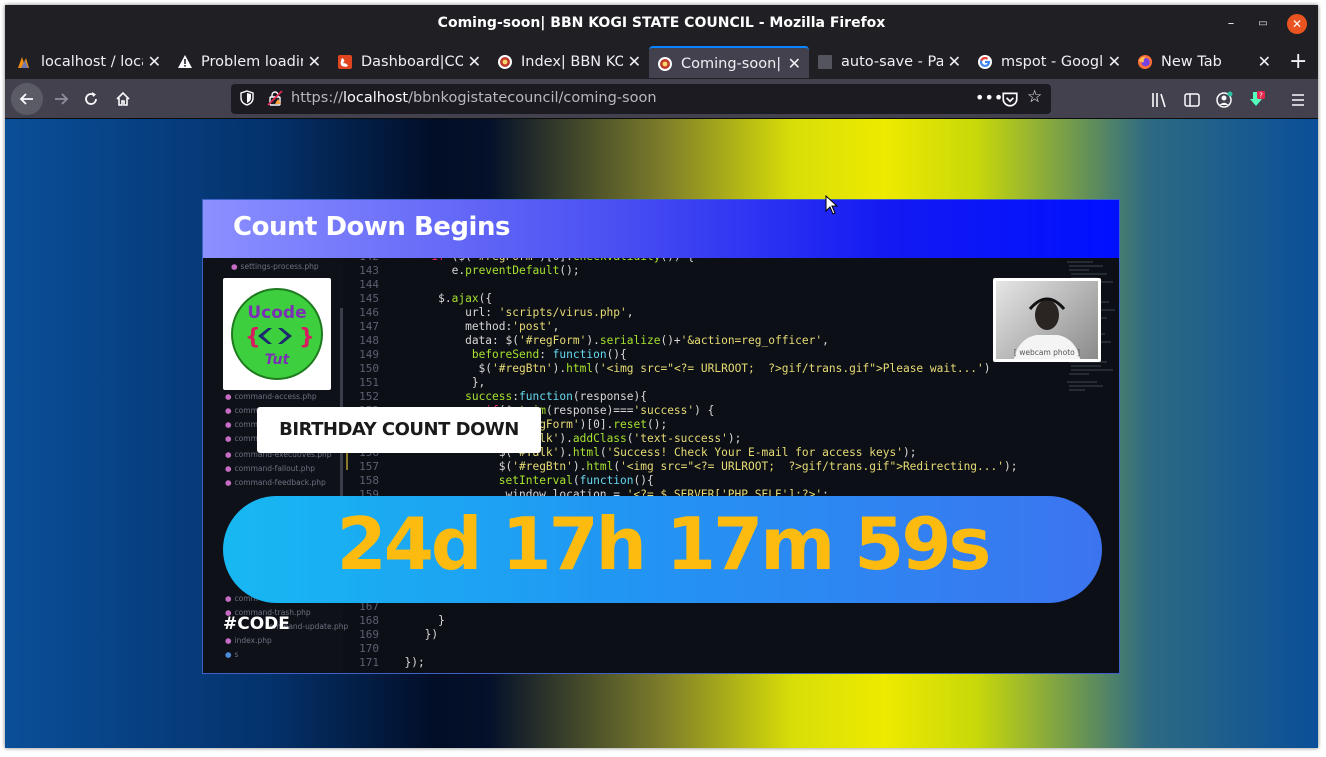 This screenshot has width=1326, height=757. I want to click on insecure-lock-icon, so click(275, 98).